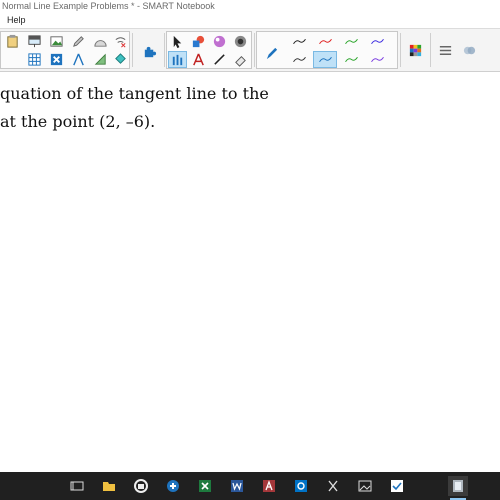 This screenshot has height=500, width=500. What do you see at coordinates (78, 59) in the screenshot?
I see `compass-icon` at bounding box center [78, 59].